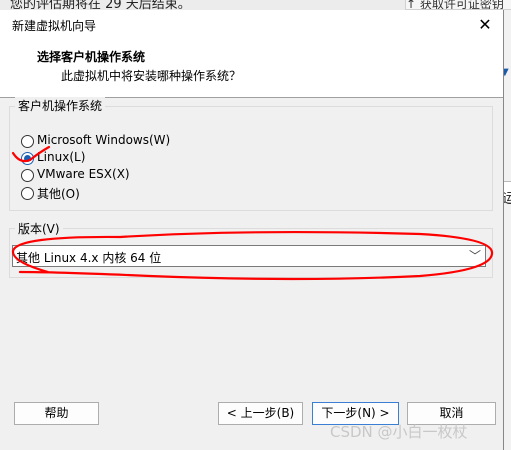 Image resolution: width=511 pixels, height=450 pixels. What do you see at coordinates (260, 413) in the screenshot?
I see `back-button: < 上一步(B)` at bounding box center [260, 413].